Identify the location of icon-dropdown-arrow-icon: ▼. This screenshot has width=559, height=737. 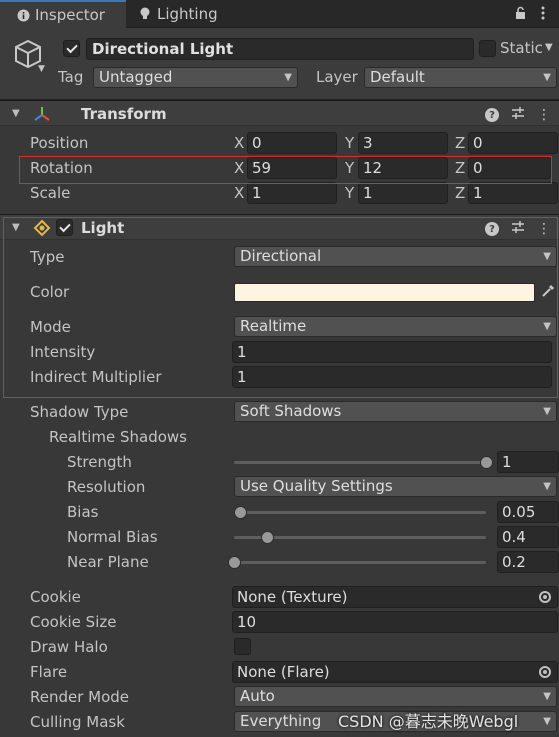
(41, 69).